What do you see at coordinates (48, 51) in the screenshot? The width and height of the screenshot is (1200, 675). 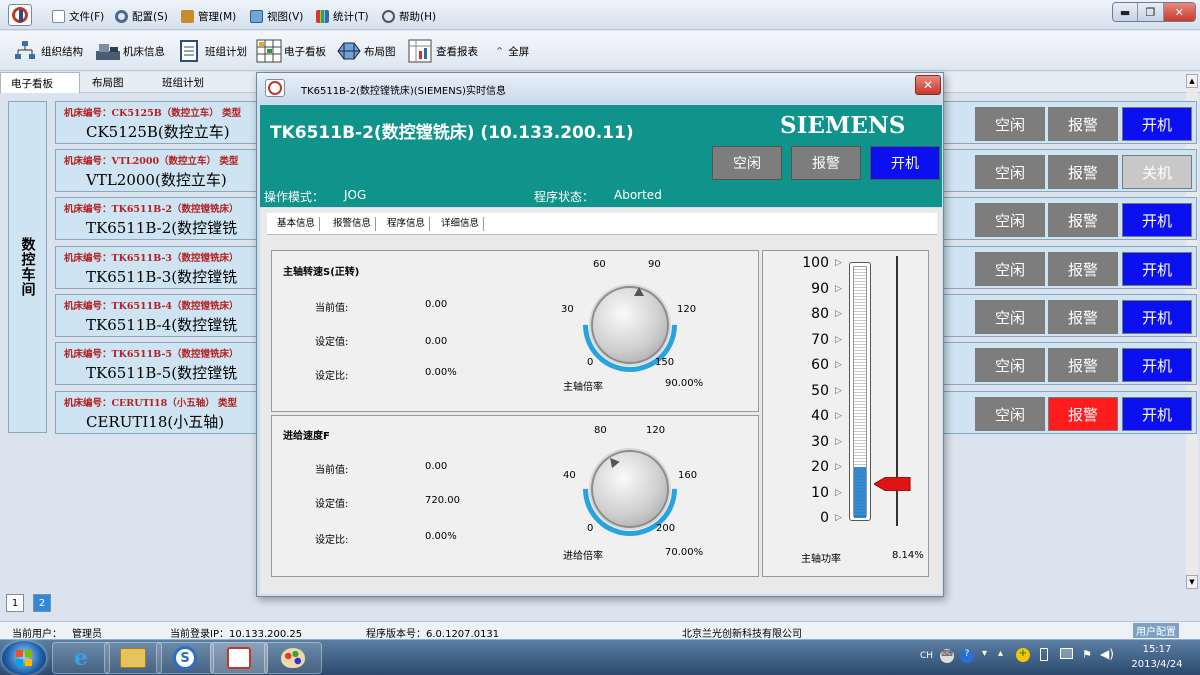 I see `toolbar-org-structure: 组织结构` at bounding box center [48, 51].